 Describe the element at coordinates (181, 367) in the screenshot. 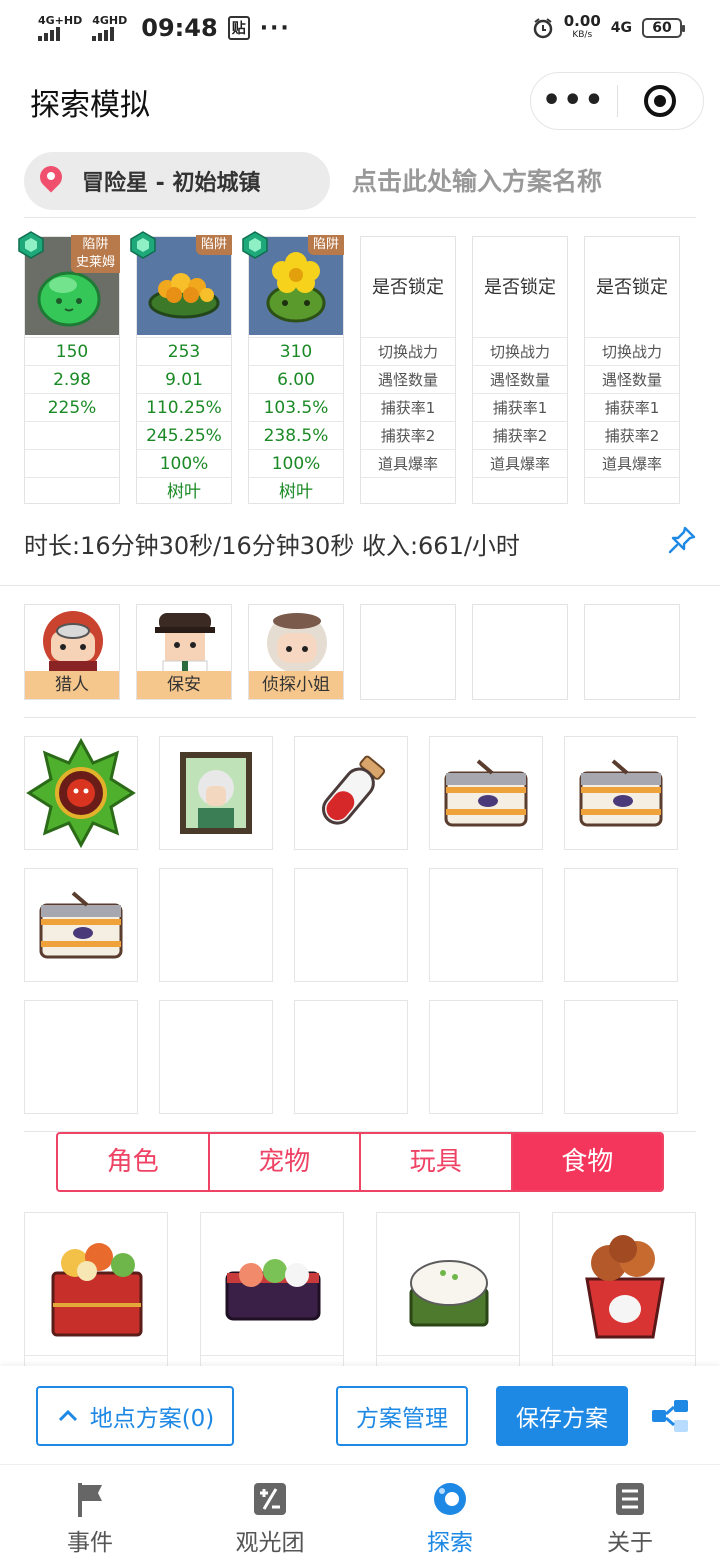

I see `pet-card-bush: 陷阱 253 9.01 110.25% 245.25% 100% 树叶` at that location.